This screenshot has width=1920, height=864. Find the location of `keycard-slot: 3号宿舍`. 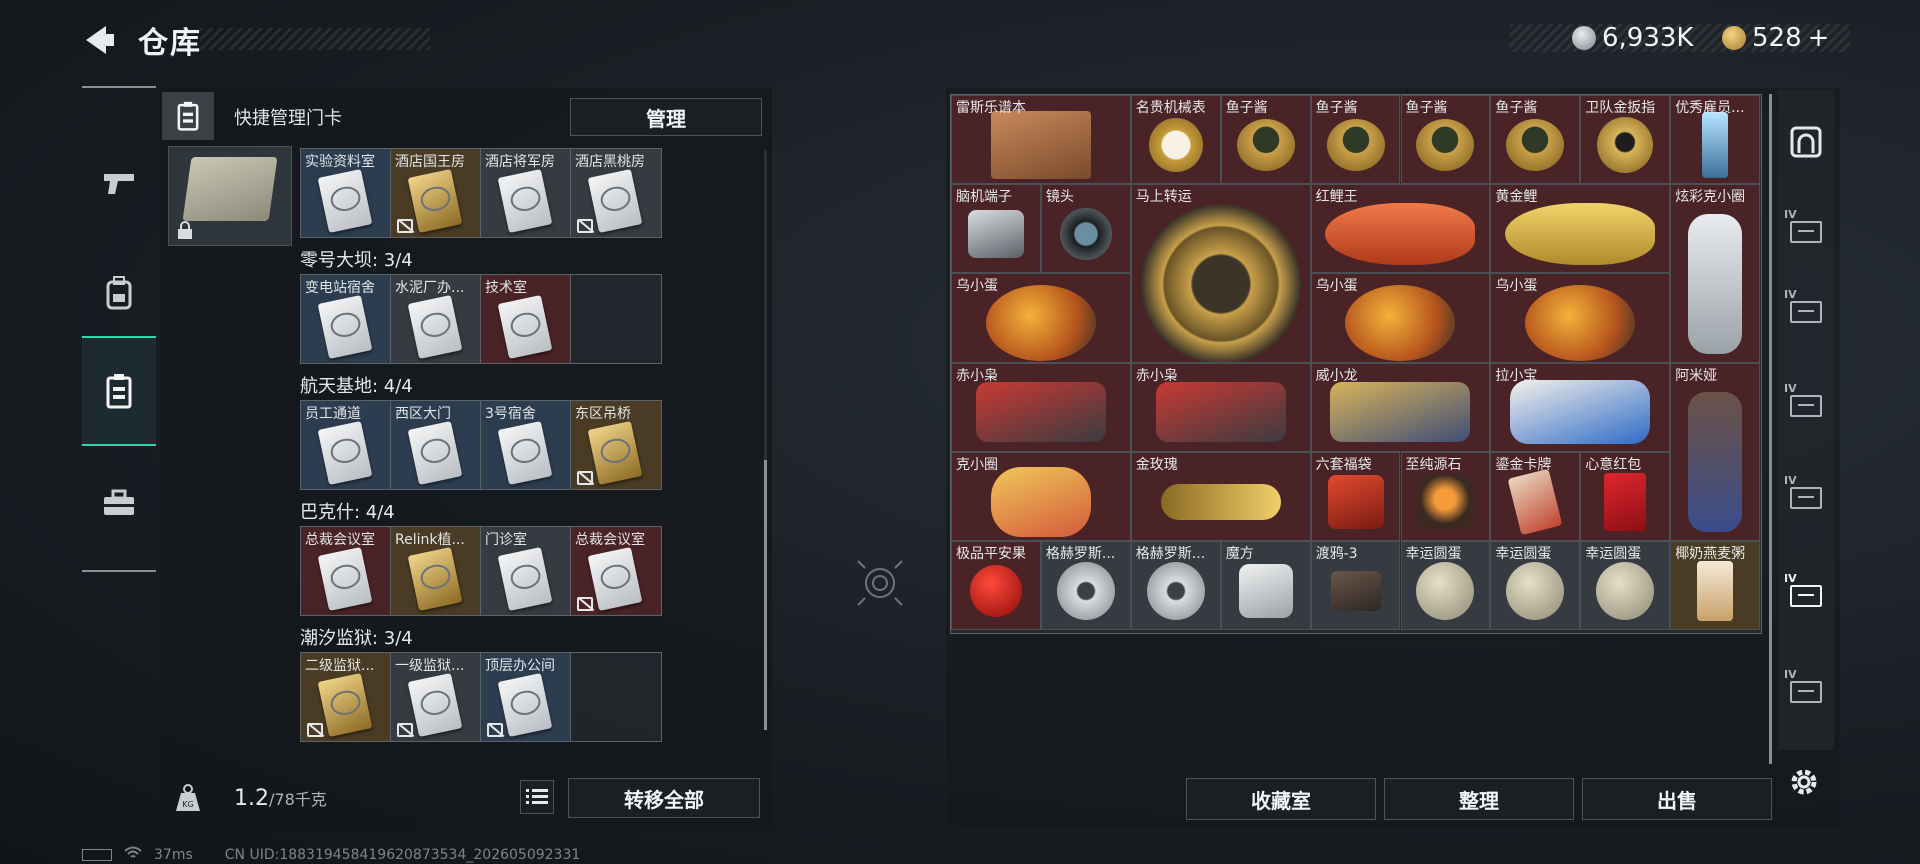

keycard-slot: 3号宿舍 is located at coordinates (526, 445).